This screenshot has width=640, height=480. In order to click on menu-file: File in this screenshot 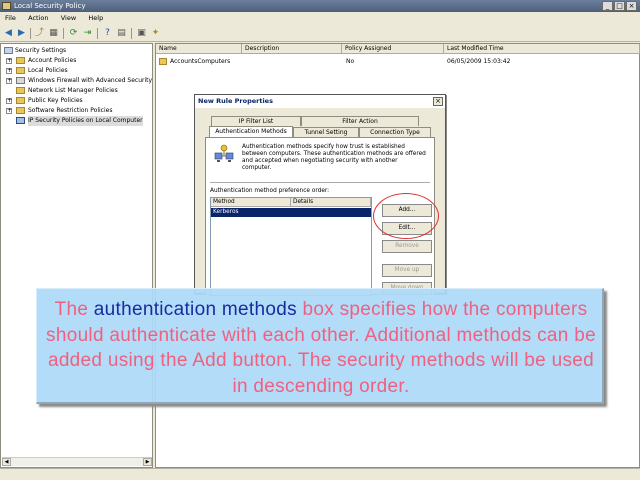, I will do `click(10, 18)`.